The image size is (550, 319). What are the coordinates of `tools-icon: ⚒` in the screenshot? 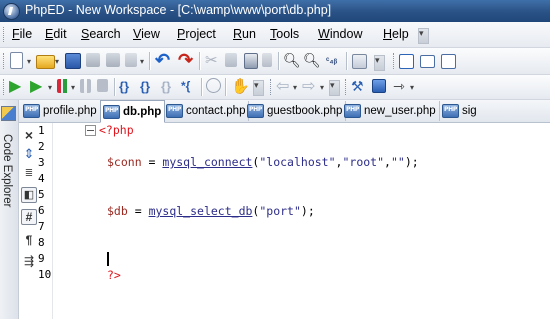 It's located at (359, 86).